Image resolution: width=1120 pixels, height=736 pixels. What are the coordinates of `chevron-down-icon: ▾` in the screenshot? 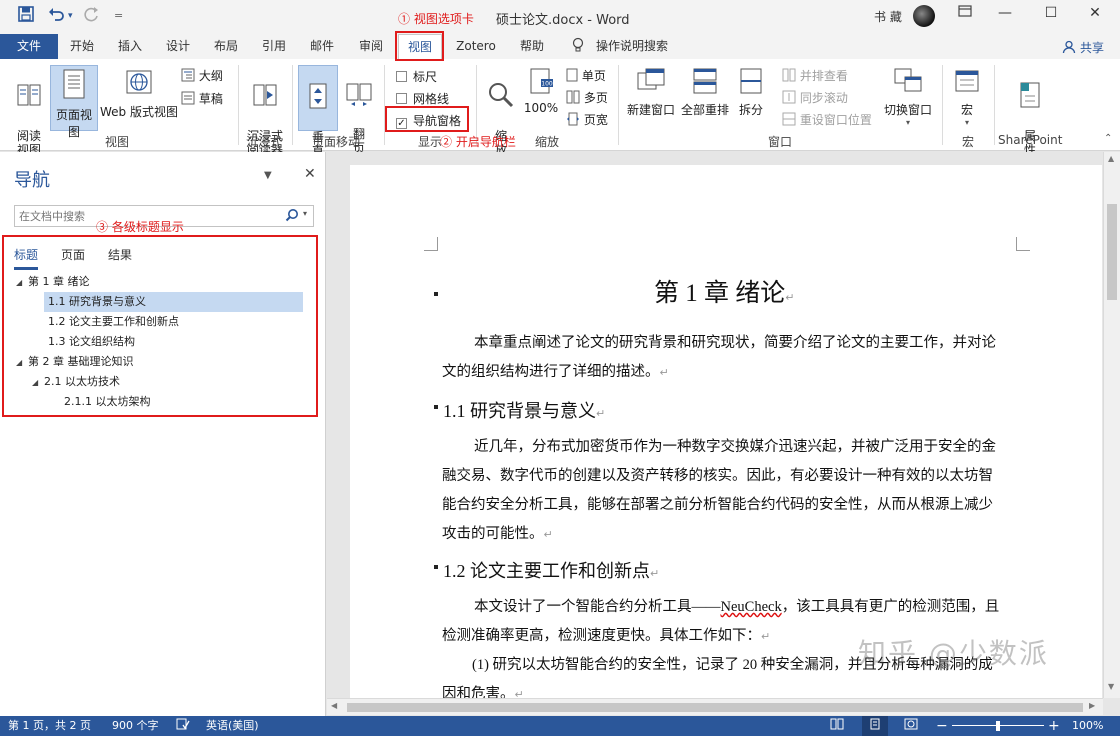 It's located at (305, 213).